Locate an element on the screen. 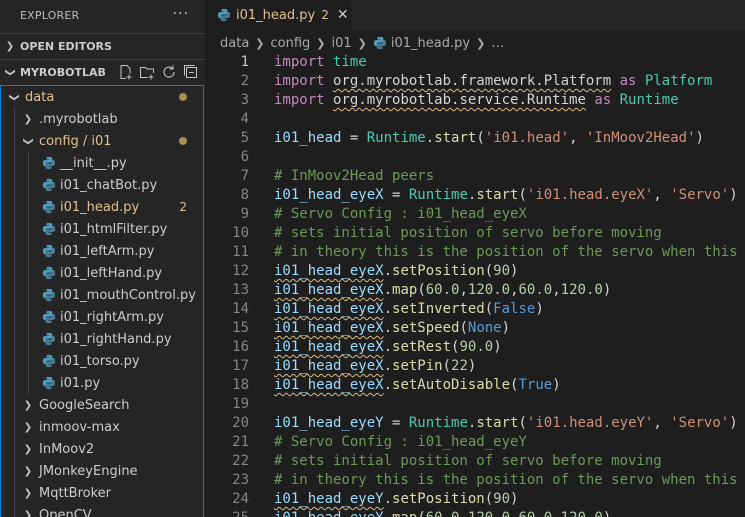 The width and height of the screenshot is (745, 517). code-token: setSpeed is located at coordinates (426, 328).